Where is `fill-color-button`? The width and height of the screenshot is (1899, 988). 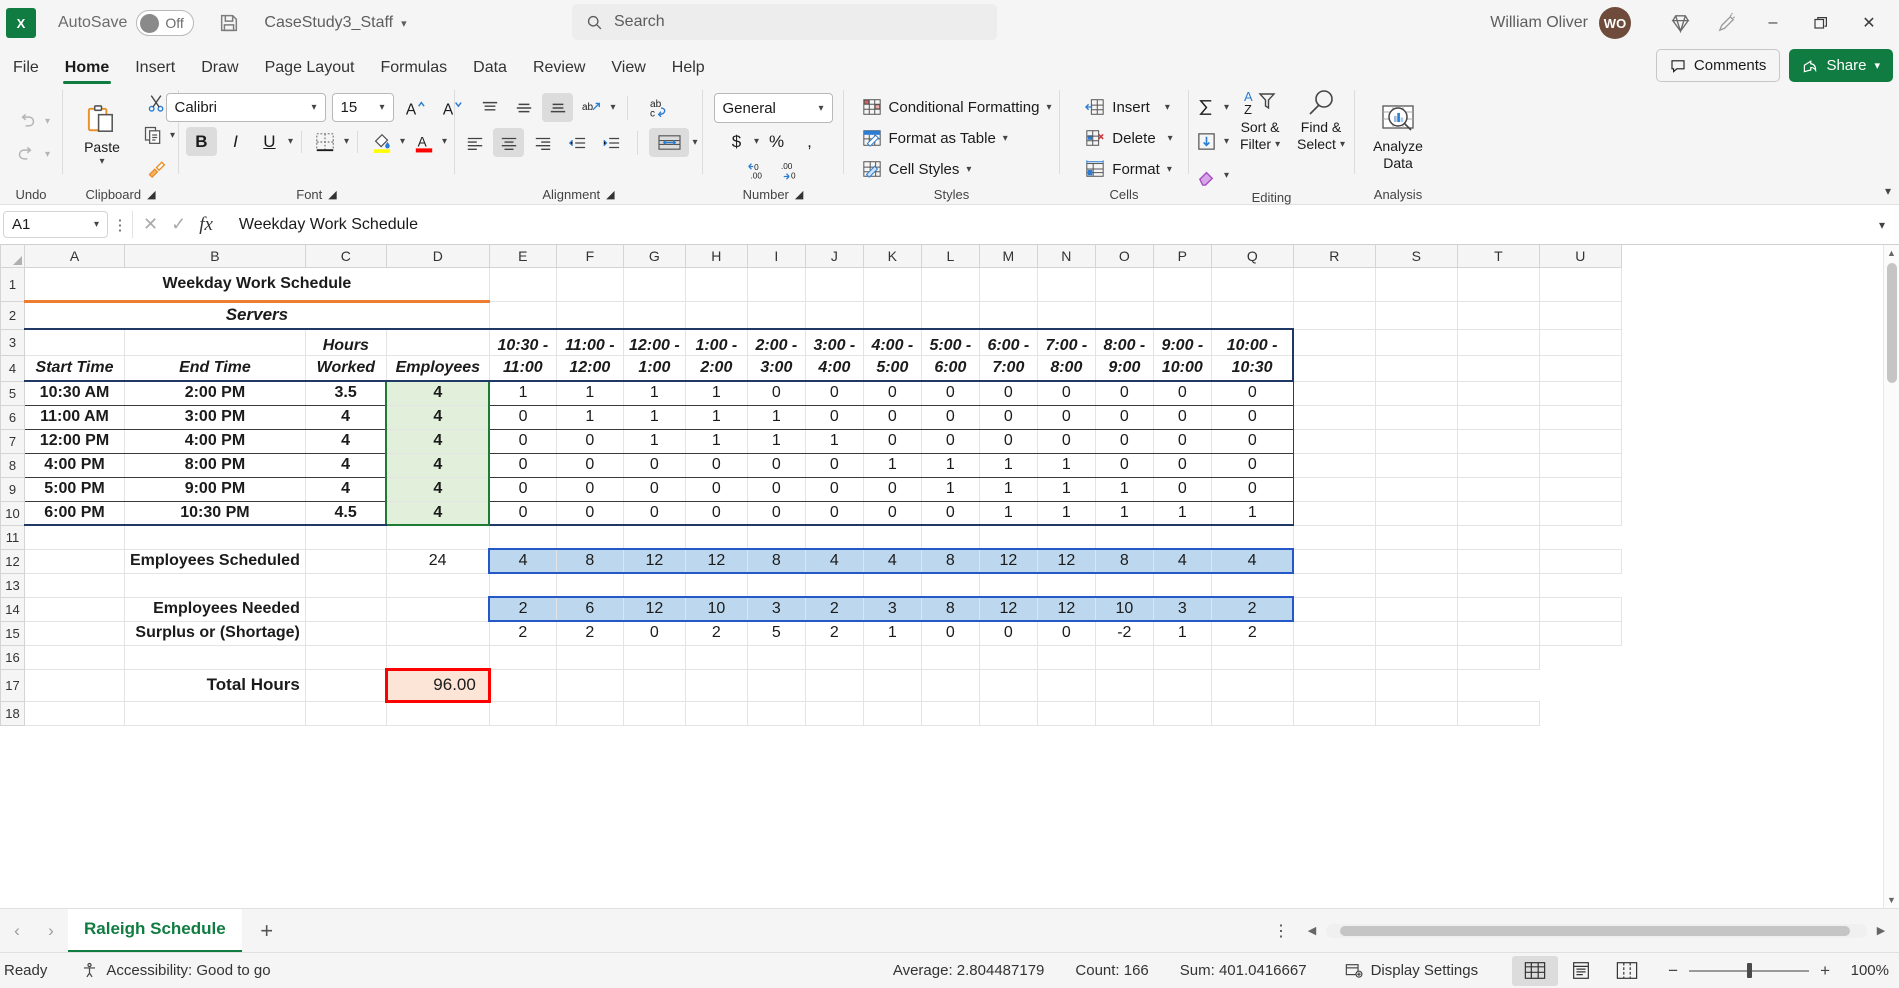 fill-color-button is located at coordinates (381, 141).